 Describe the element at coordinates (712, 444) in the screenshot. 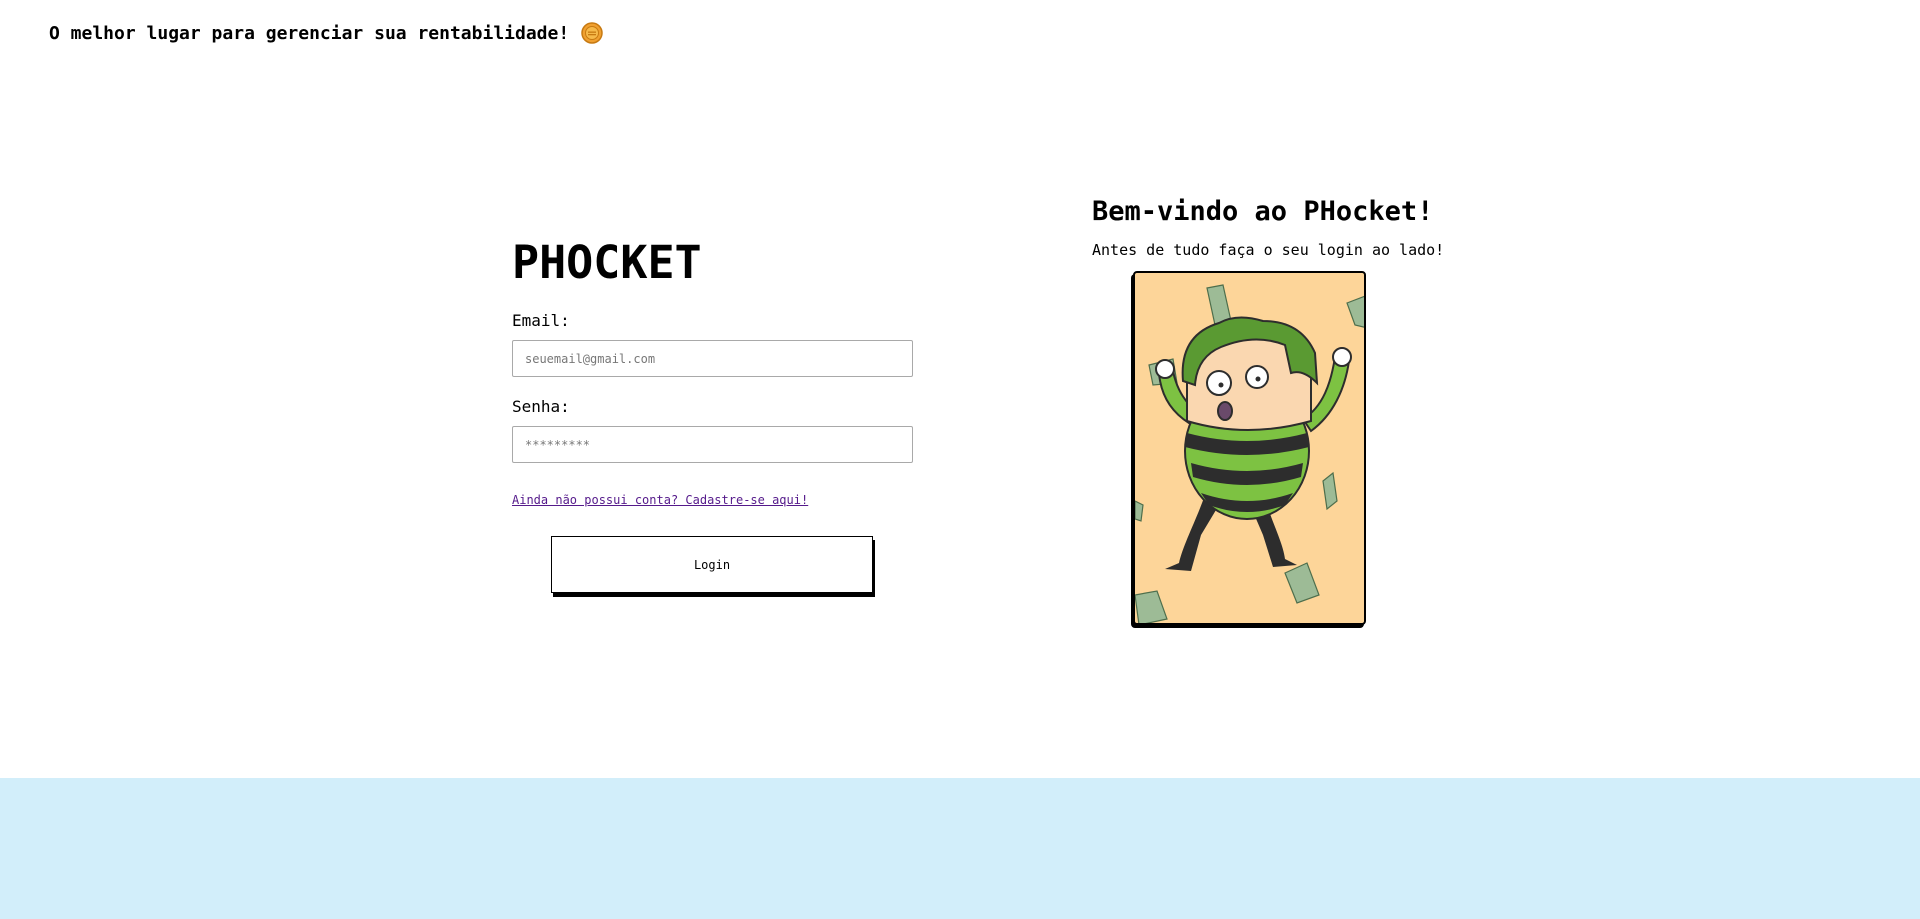

I see `password-input` at that location.